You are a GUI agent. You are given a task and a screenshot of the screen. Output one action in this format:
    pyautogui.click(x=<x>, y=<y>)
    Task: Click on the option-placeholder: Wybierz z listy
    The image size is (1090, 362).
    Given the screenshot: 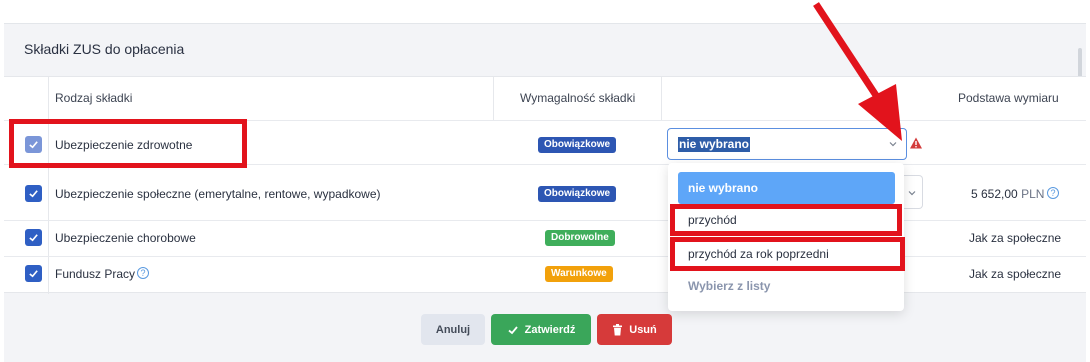 What is the action you would take?
    pyautogui.click(x=729, y=286)
    